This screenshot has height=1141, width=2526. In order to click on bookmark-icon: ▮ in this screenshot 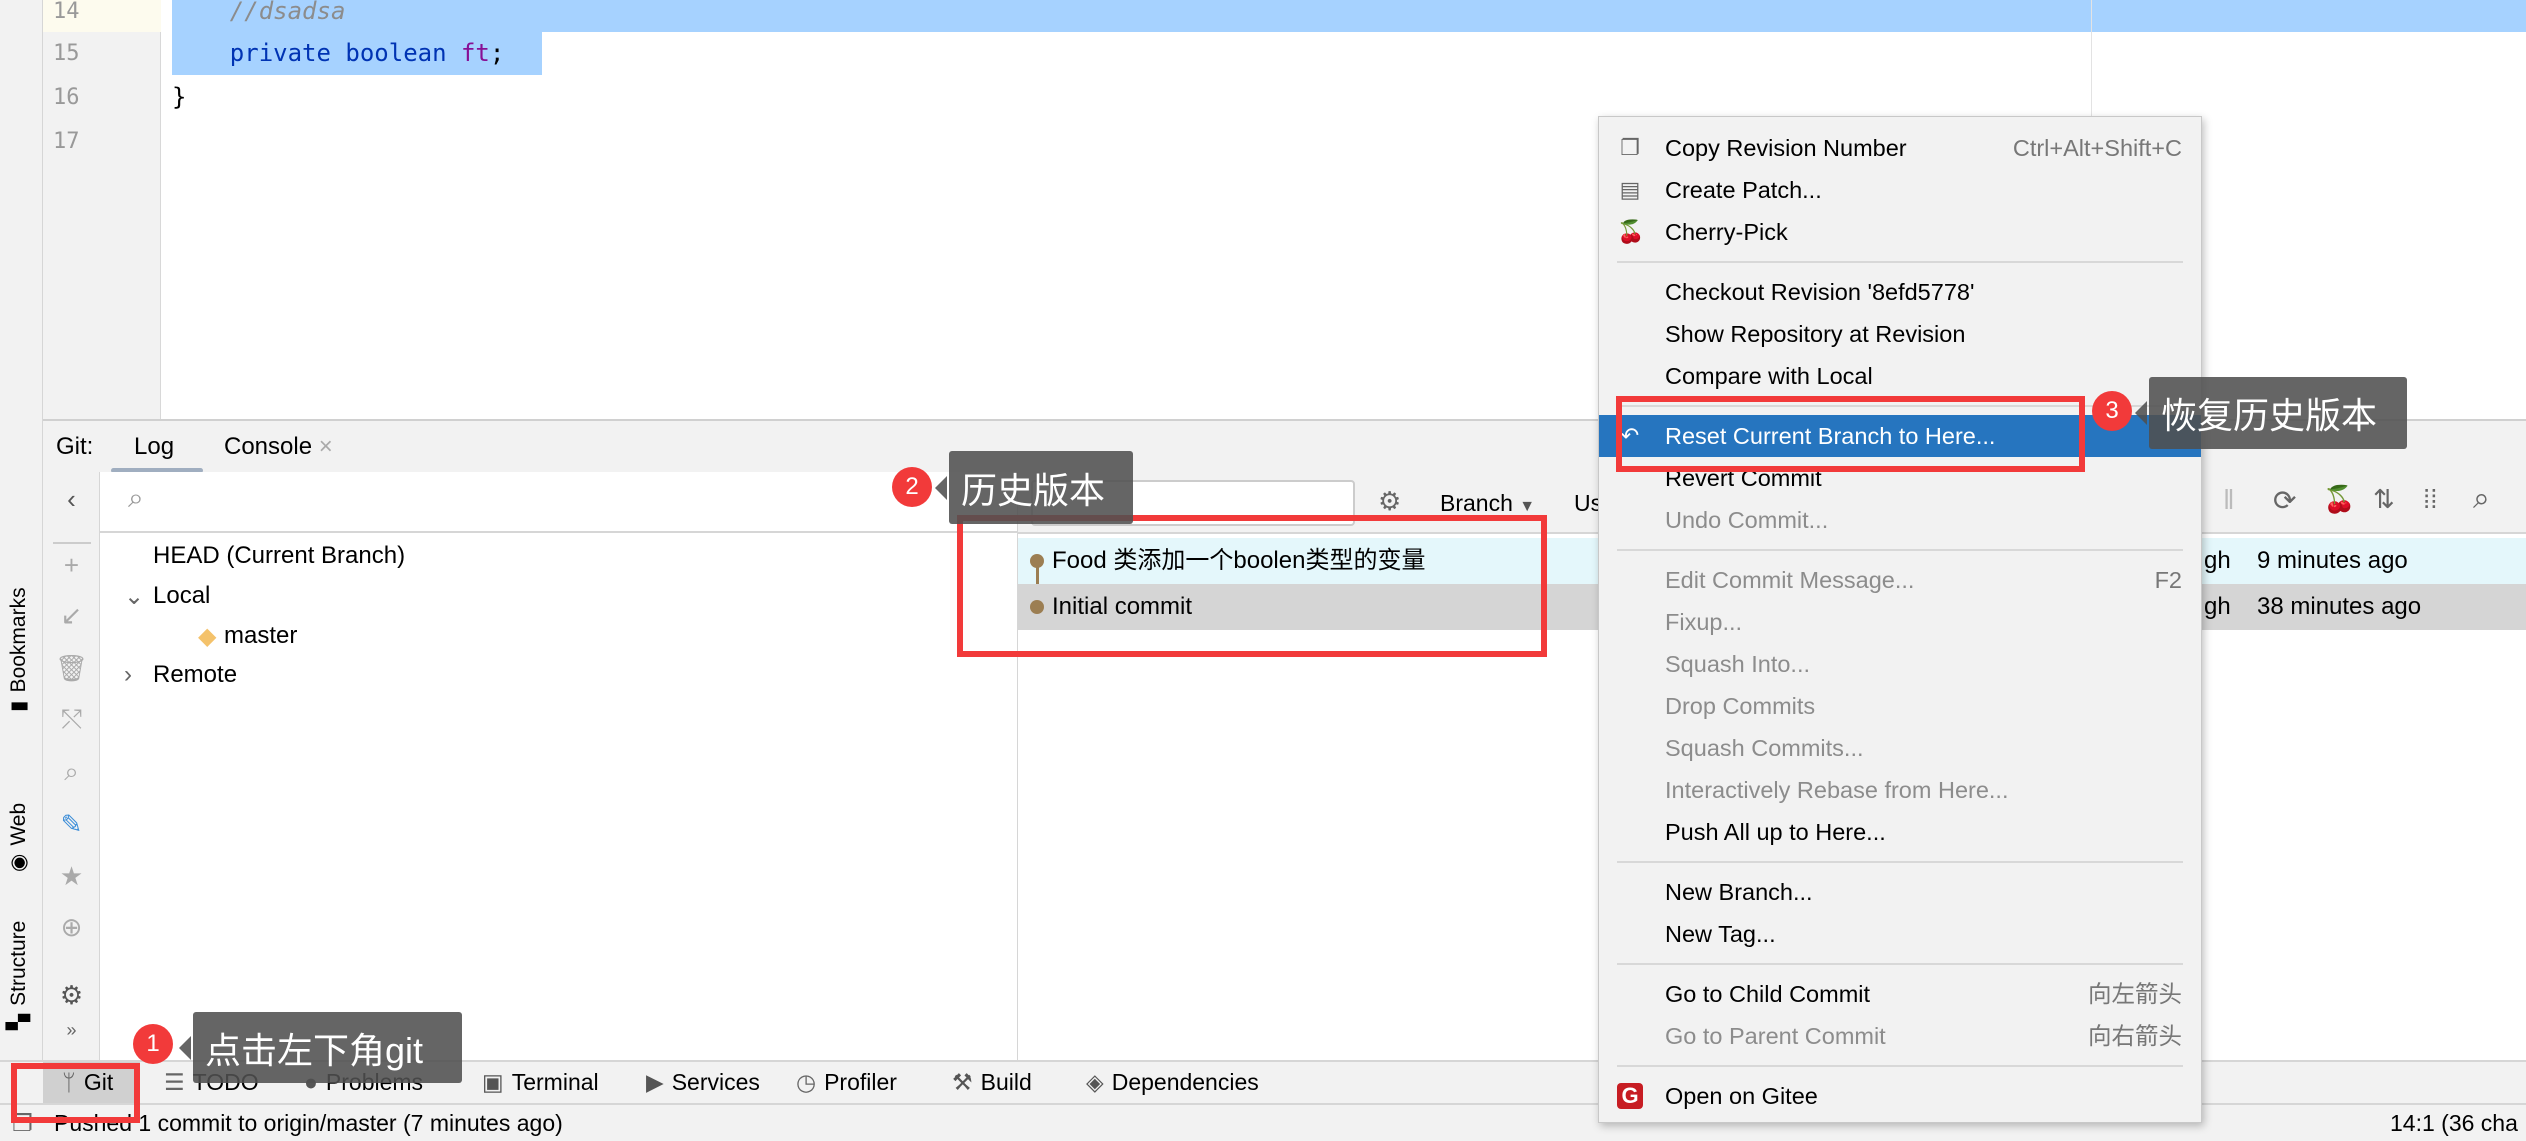, I will do `click(18, 706)`.